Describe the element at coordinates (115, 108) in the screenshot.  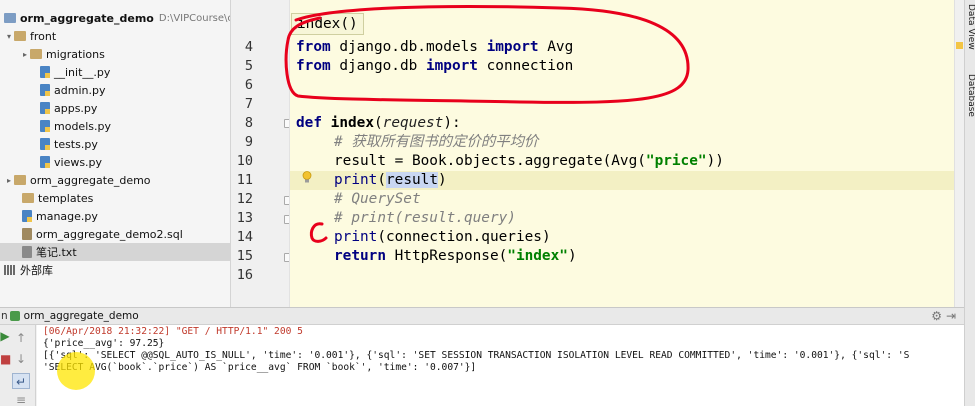
I see `tree-item-apps: apps.py` at that location.